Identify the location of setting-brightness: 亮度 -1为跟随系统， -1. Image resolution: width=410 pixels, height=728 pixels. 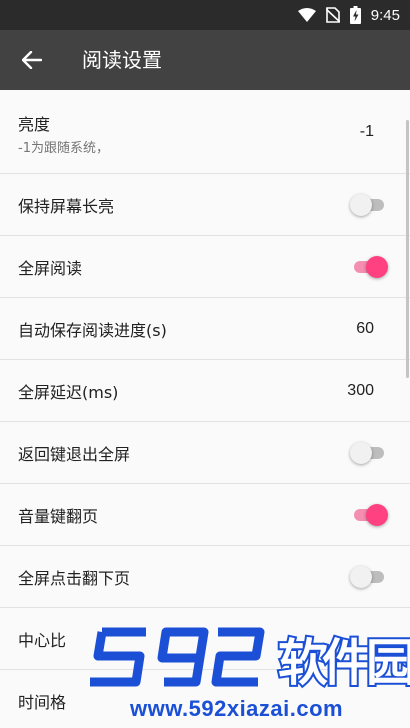
(205, 132).